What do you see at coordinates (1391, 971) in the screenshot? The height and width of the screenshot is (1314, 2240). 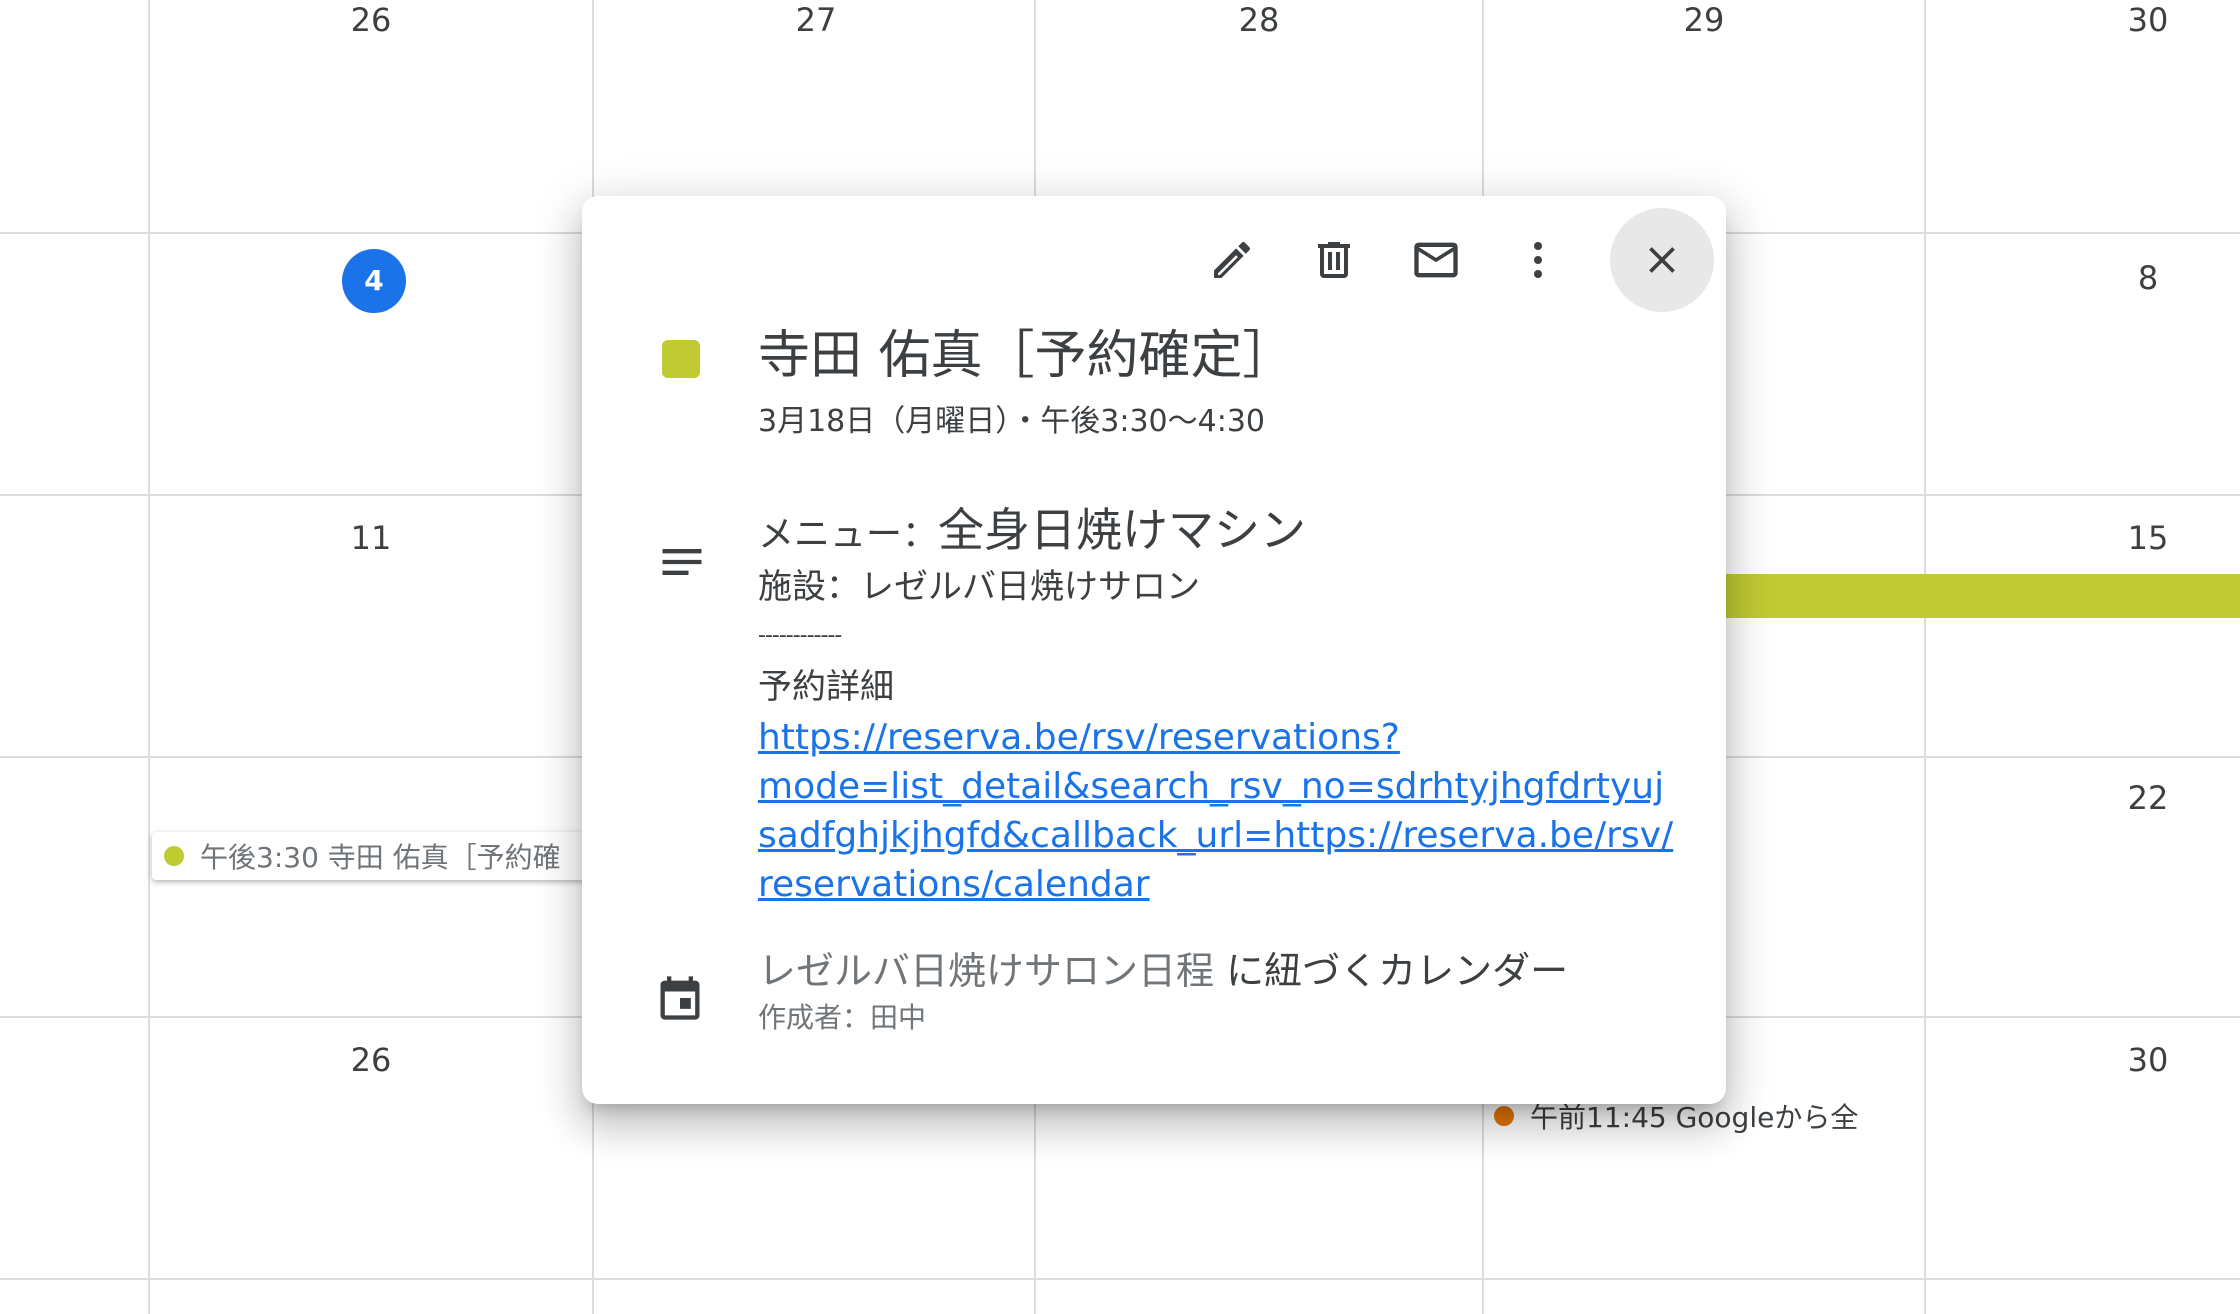 I see `calendar-name-suffix: に紐づくカレンダー` at bounding box center [1391, 971].